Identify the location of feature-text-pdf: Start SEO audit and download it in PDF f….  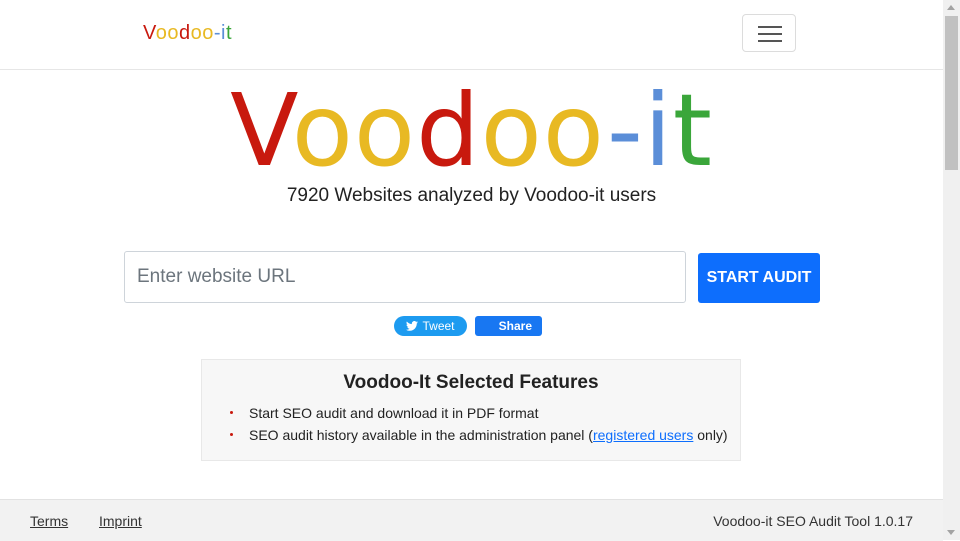
(394, 413).